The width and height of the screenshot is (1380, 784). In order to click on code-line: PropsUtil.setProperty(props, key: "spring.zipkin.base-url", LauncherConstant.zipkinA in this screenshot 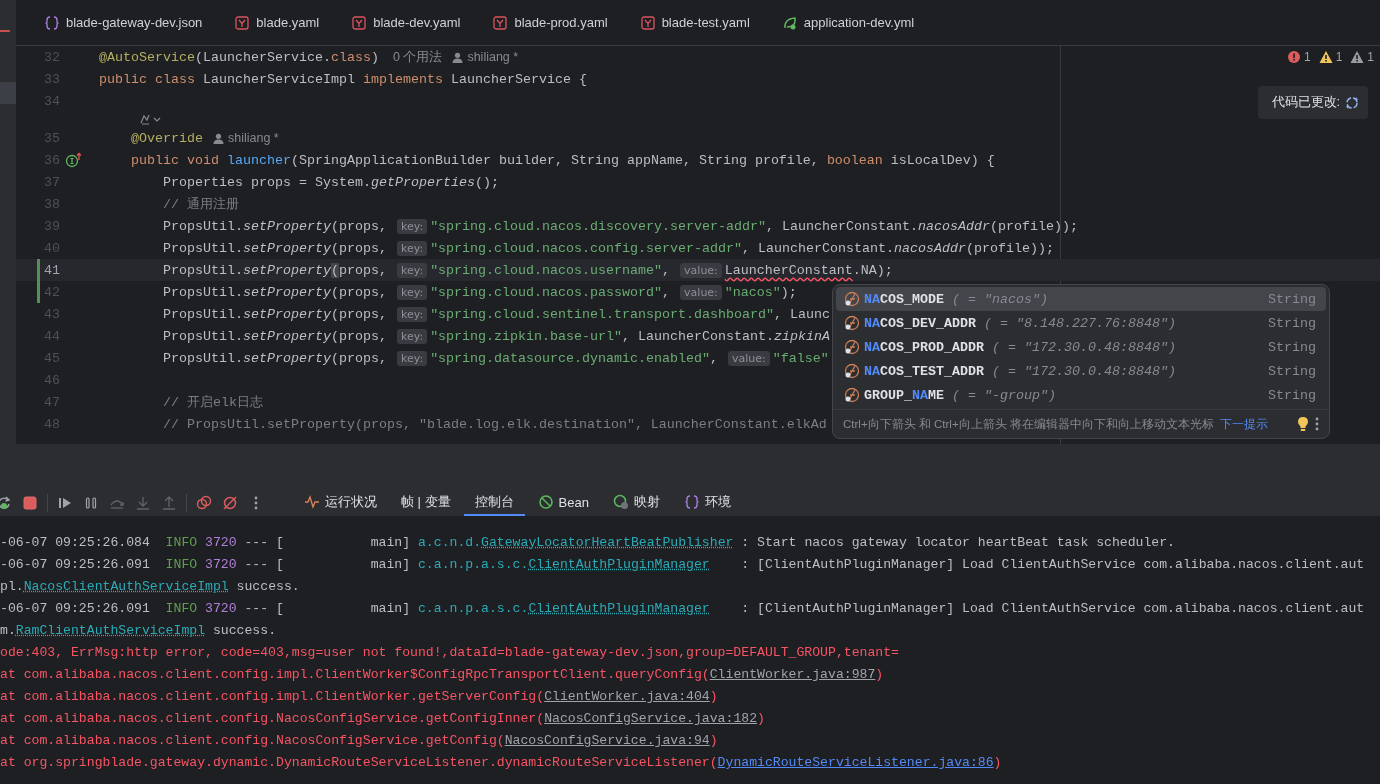, I will do `click(496, 336)`.